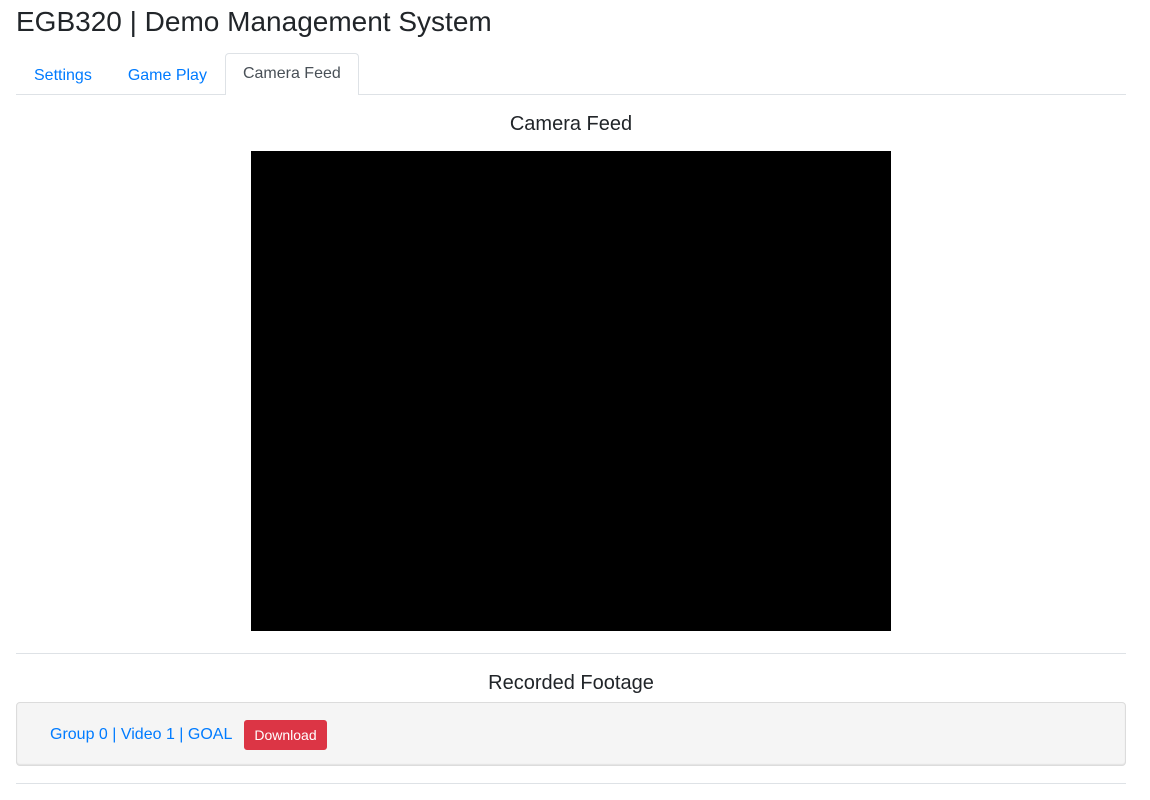 The width and height of the screenshot is (1150, 800). I want to click on tab-camera-feed: Camera Feed, so click(291, 74).